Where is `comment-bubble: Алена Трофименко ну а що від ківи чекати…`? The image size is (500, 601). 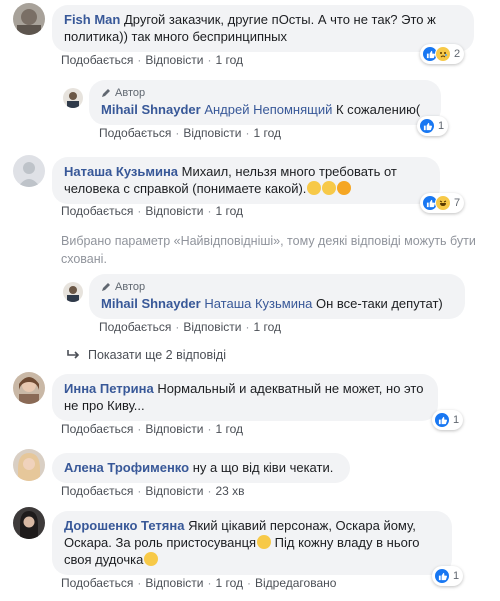 comment-bubble: Алена Трофименко ну а що від ківи чекати… is located at coordinates (201, 468).